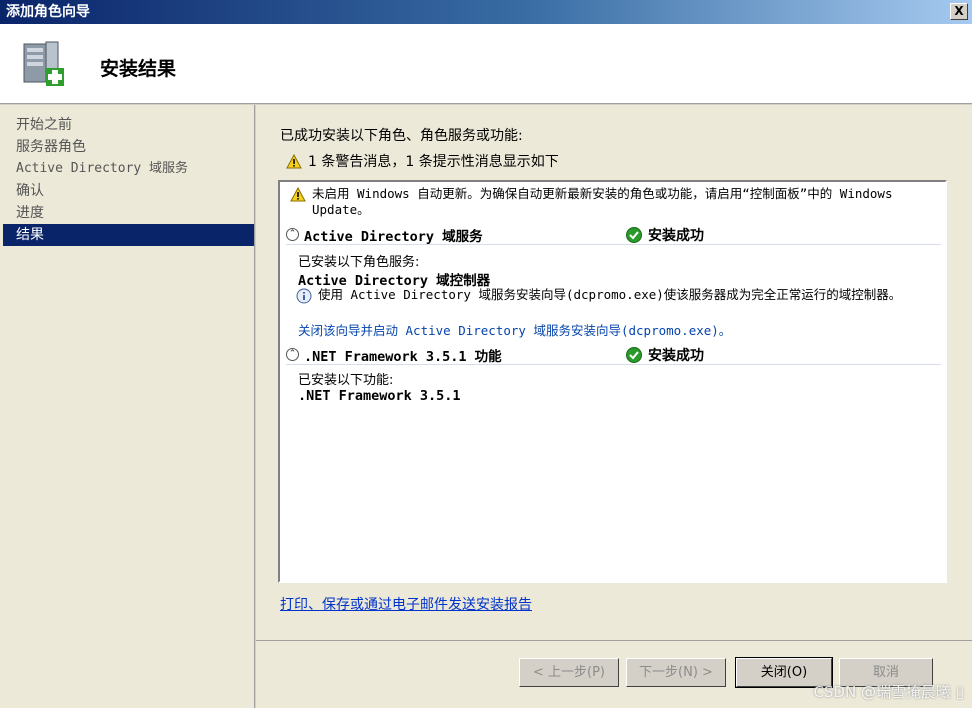 Image resolution: width=972 pixels, height=708 pixels. I want to click on sidebar-item-confirmation: 确认, so click(127, 191).